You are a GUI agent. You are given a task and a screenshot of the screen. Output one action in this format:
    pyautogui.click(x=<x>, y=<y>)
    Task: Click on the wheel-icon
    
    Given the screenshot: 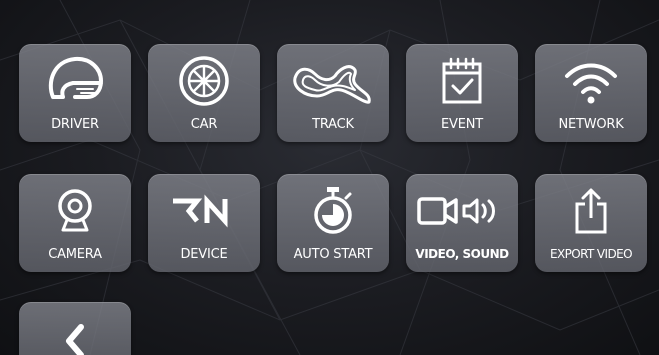 What is the action you would take?
    pyautogui.click(x=204, y=81)
    